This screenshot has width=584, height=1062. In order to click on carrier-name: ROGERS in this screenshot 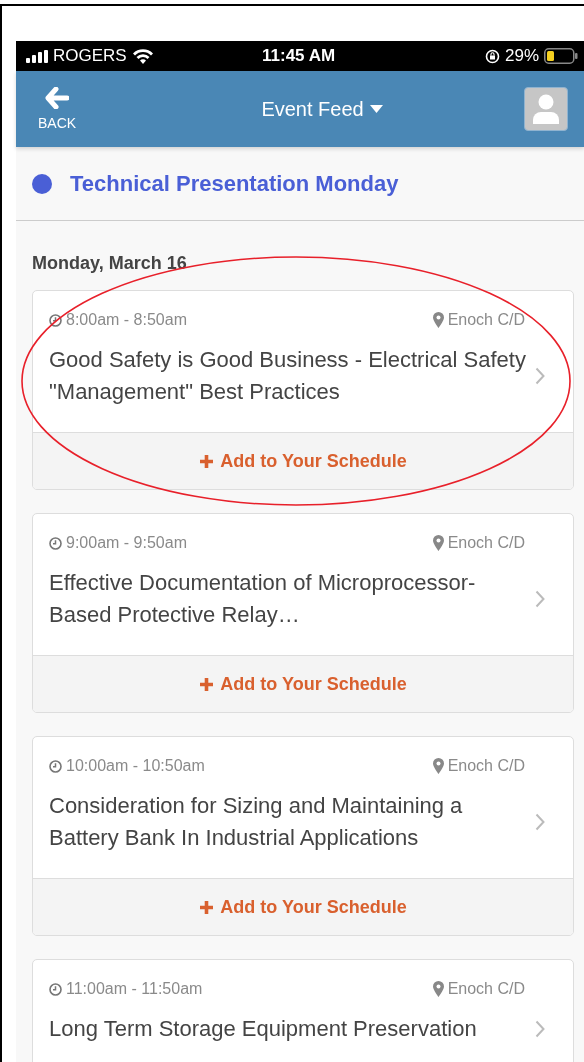, I will do `click(90, 56)`.